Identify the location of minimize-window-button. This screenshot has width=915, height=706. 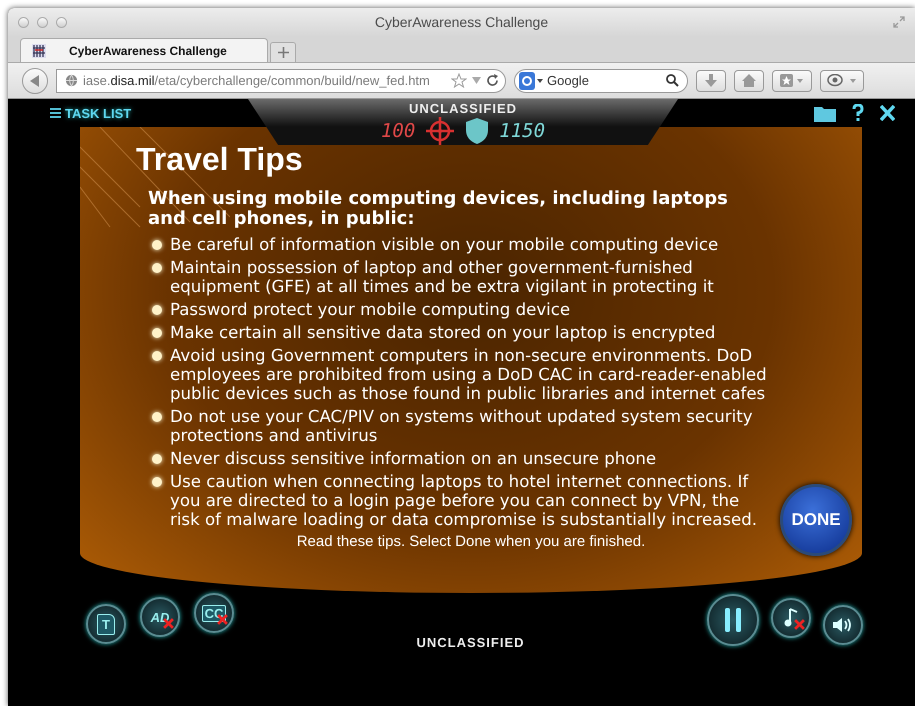
(42, 22).